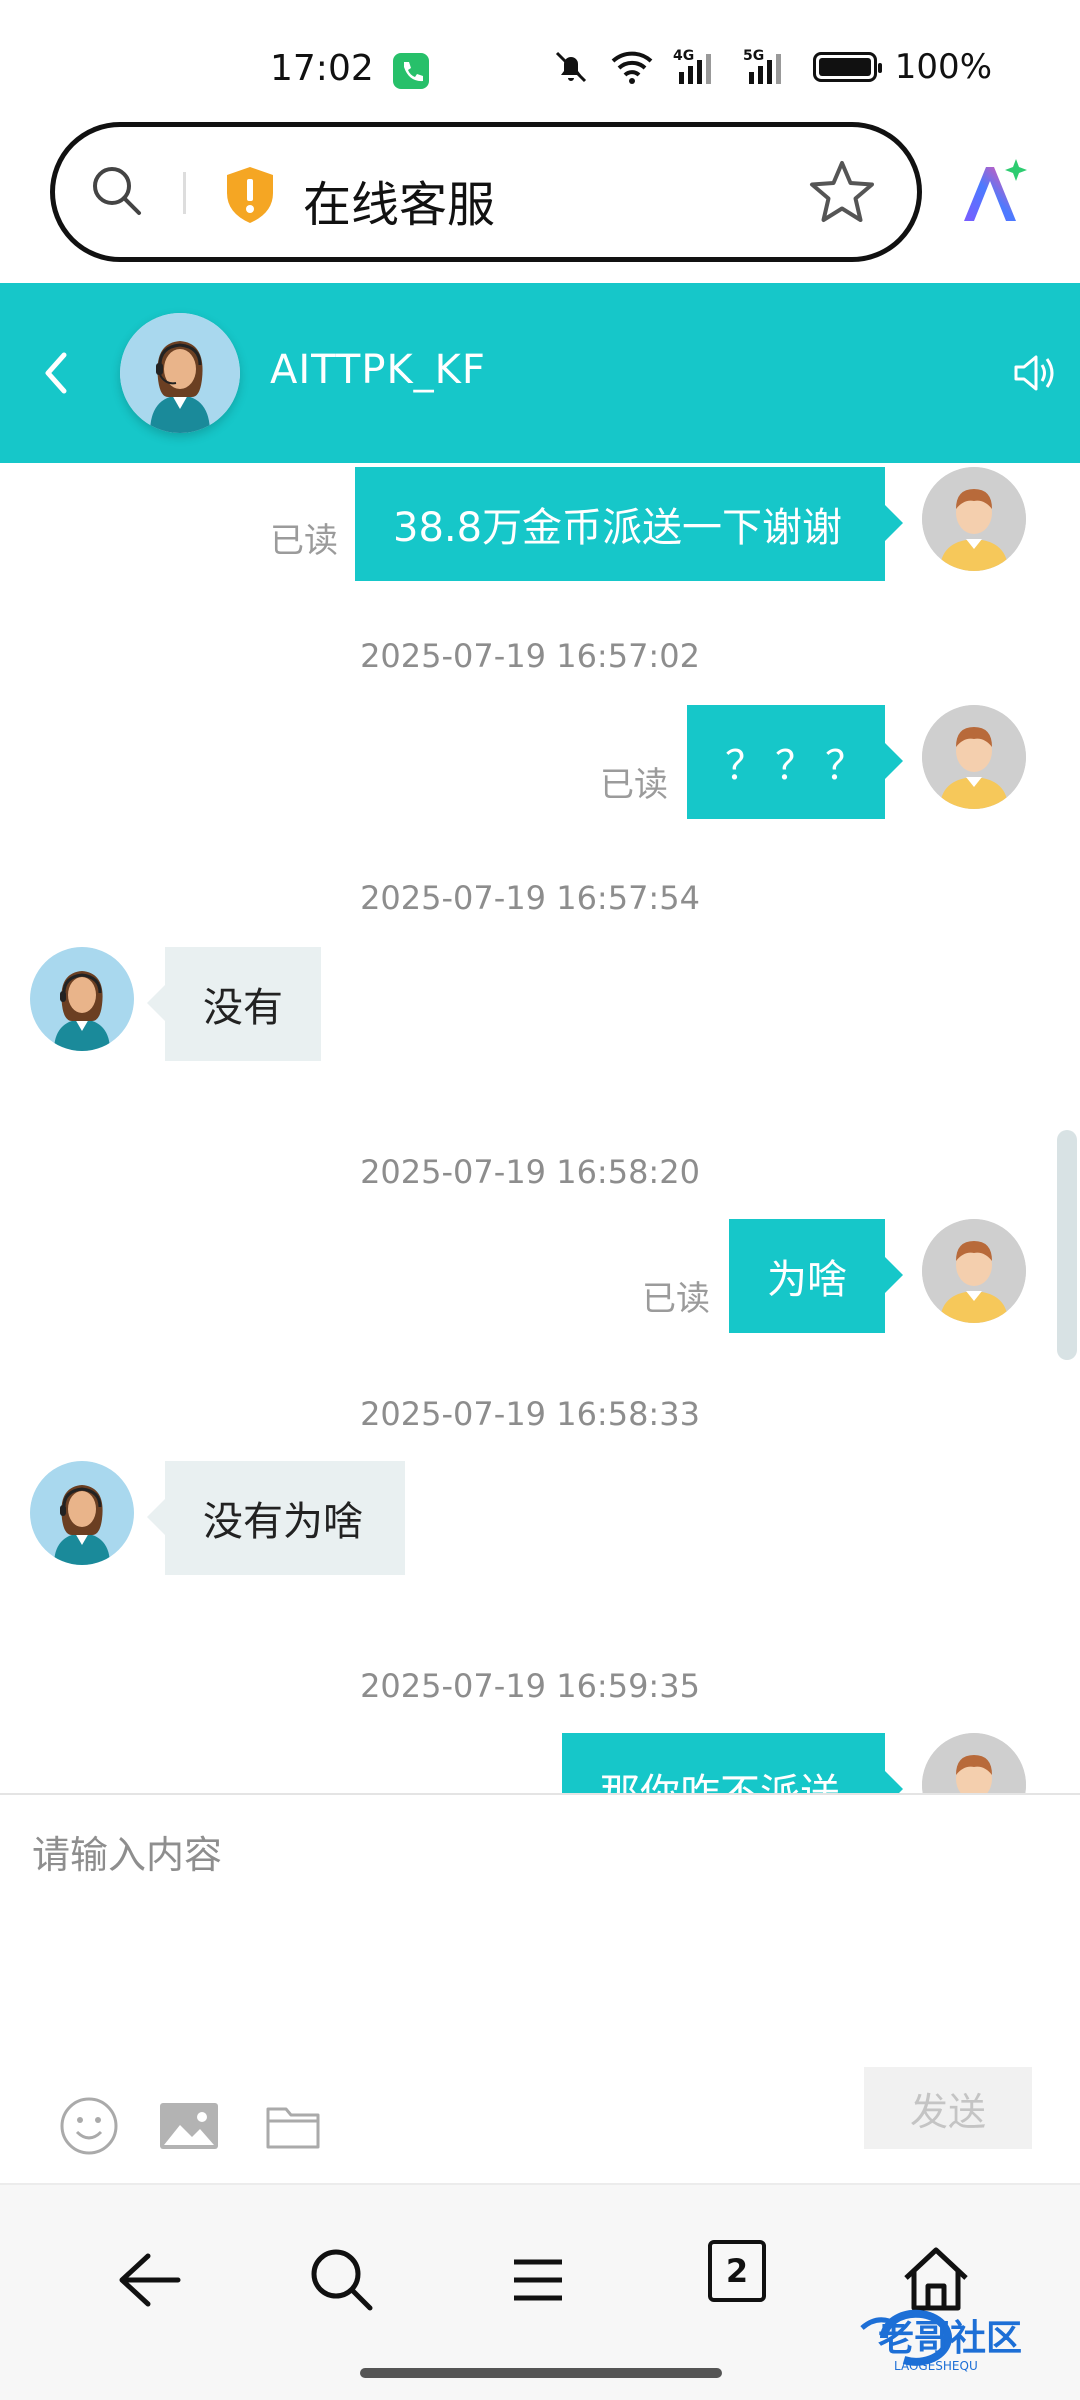 This screenshot has width=1080, height=2400. I want to click on svg-text: 老哥社区, so click(950, 2338).